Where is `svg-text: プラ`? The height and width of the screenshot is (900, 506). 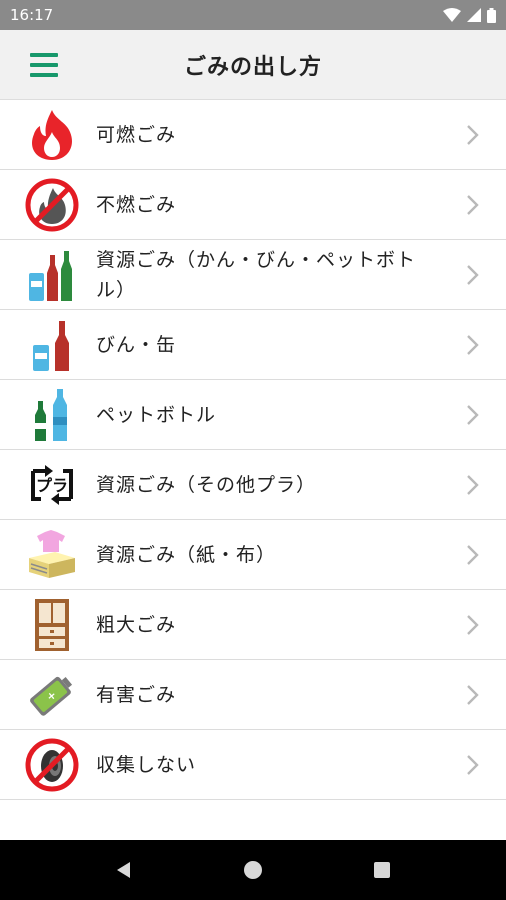 svg-text: プラ is located at coordinates (52, 485).